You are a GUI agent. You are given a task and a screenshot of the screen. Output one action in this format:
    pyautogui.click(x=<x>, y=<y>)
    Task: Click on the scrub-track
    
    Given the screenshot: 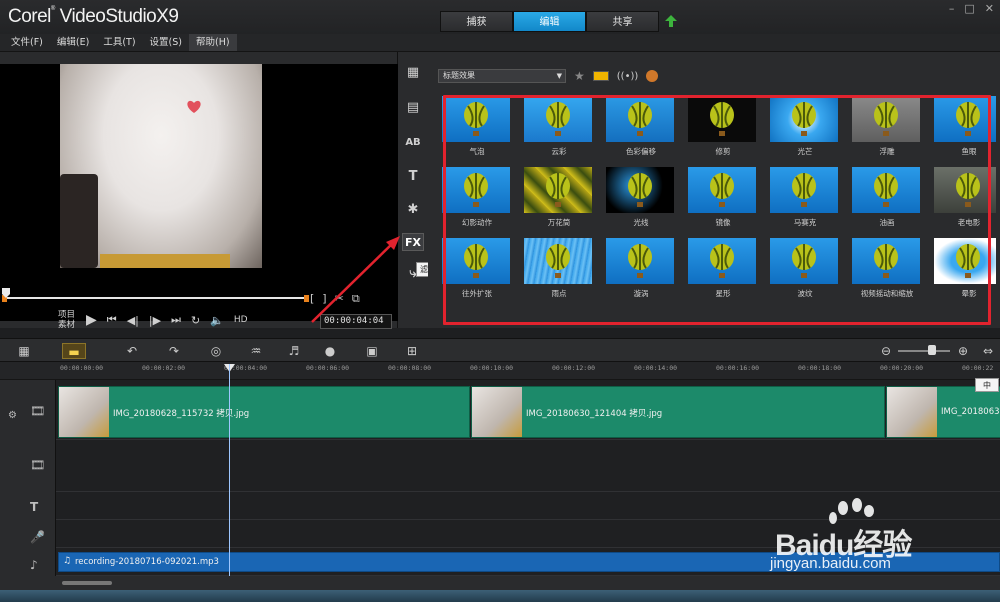 What is the action you would take?
    pyautogui.click(x=155, y=298)
    